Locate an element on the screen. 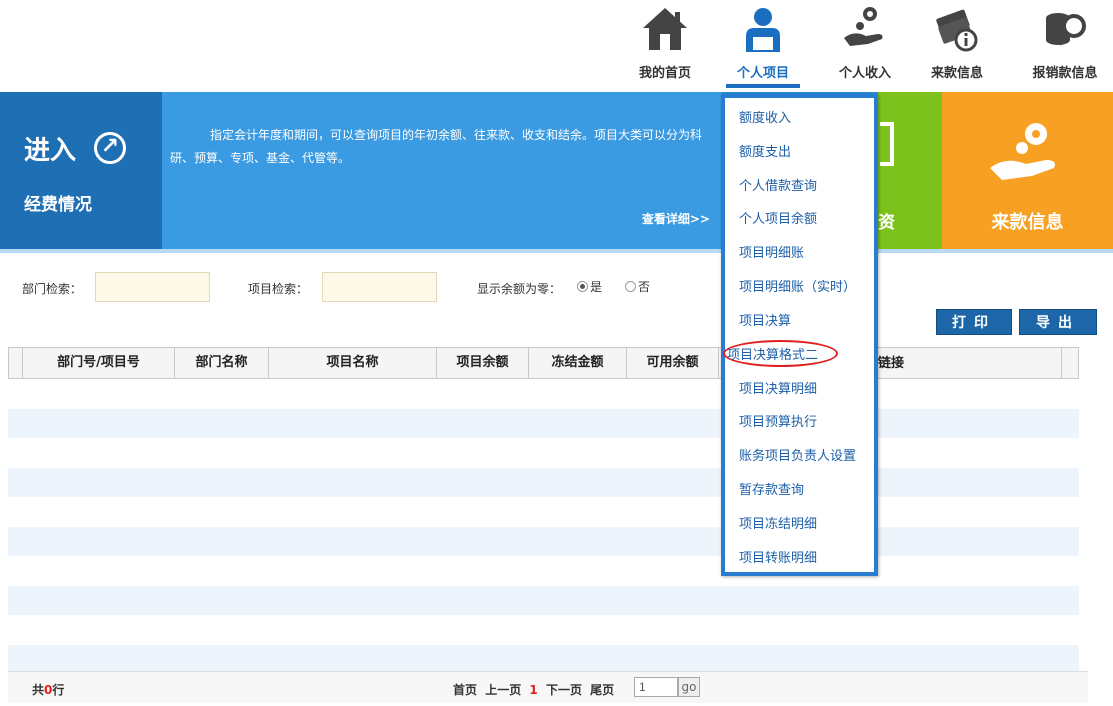 The image size is (1113, 706). nav-personal-income-label: 个人收入 is located at coordinates (864, 73).